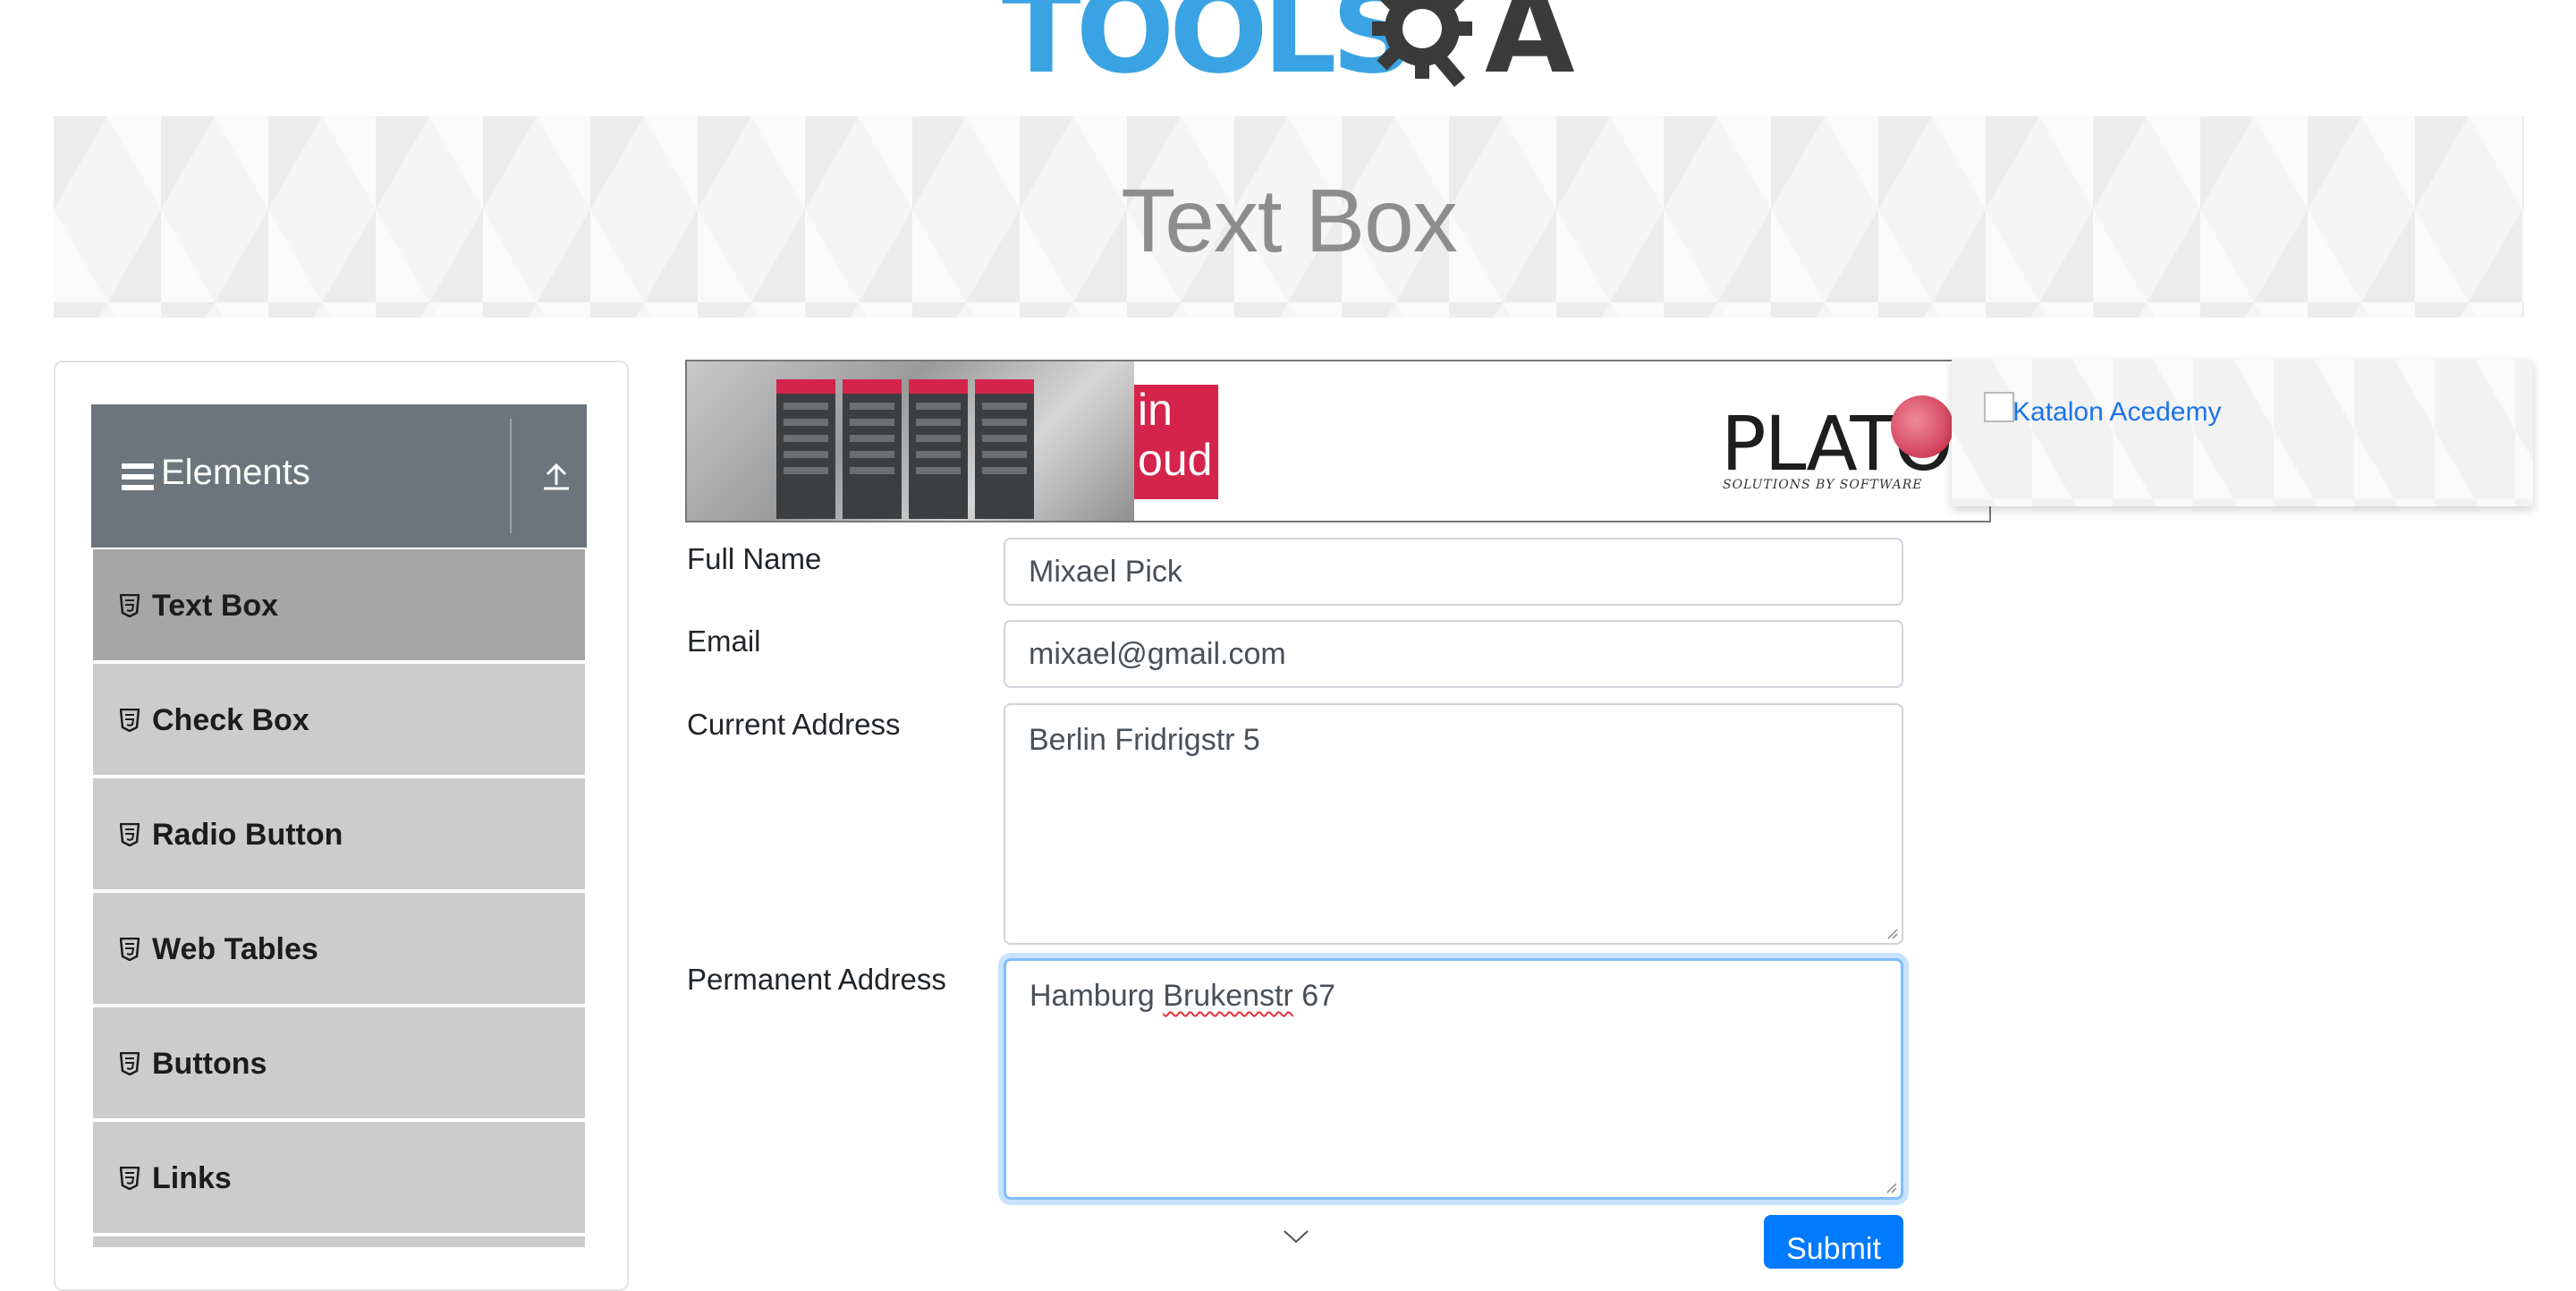  Describe the element at coordinates (192, 1178) in the screenshot. I see `sidebar-item-label: Links` at that location.